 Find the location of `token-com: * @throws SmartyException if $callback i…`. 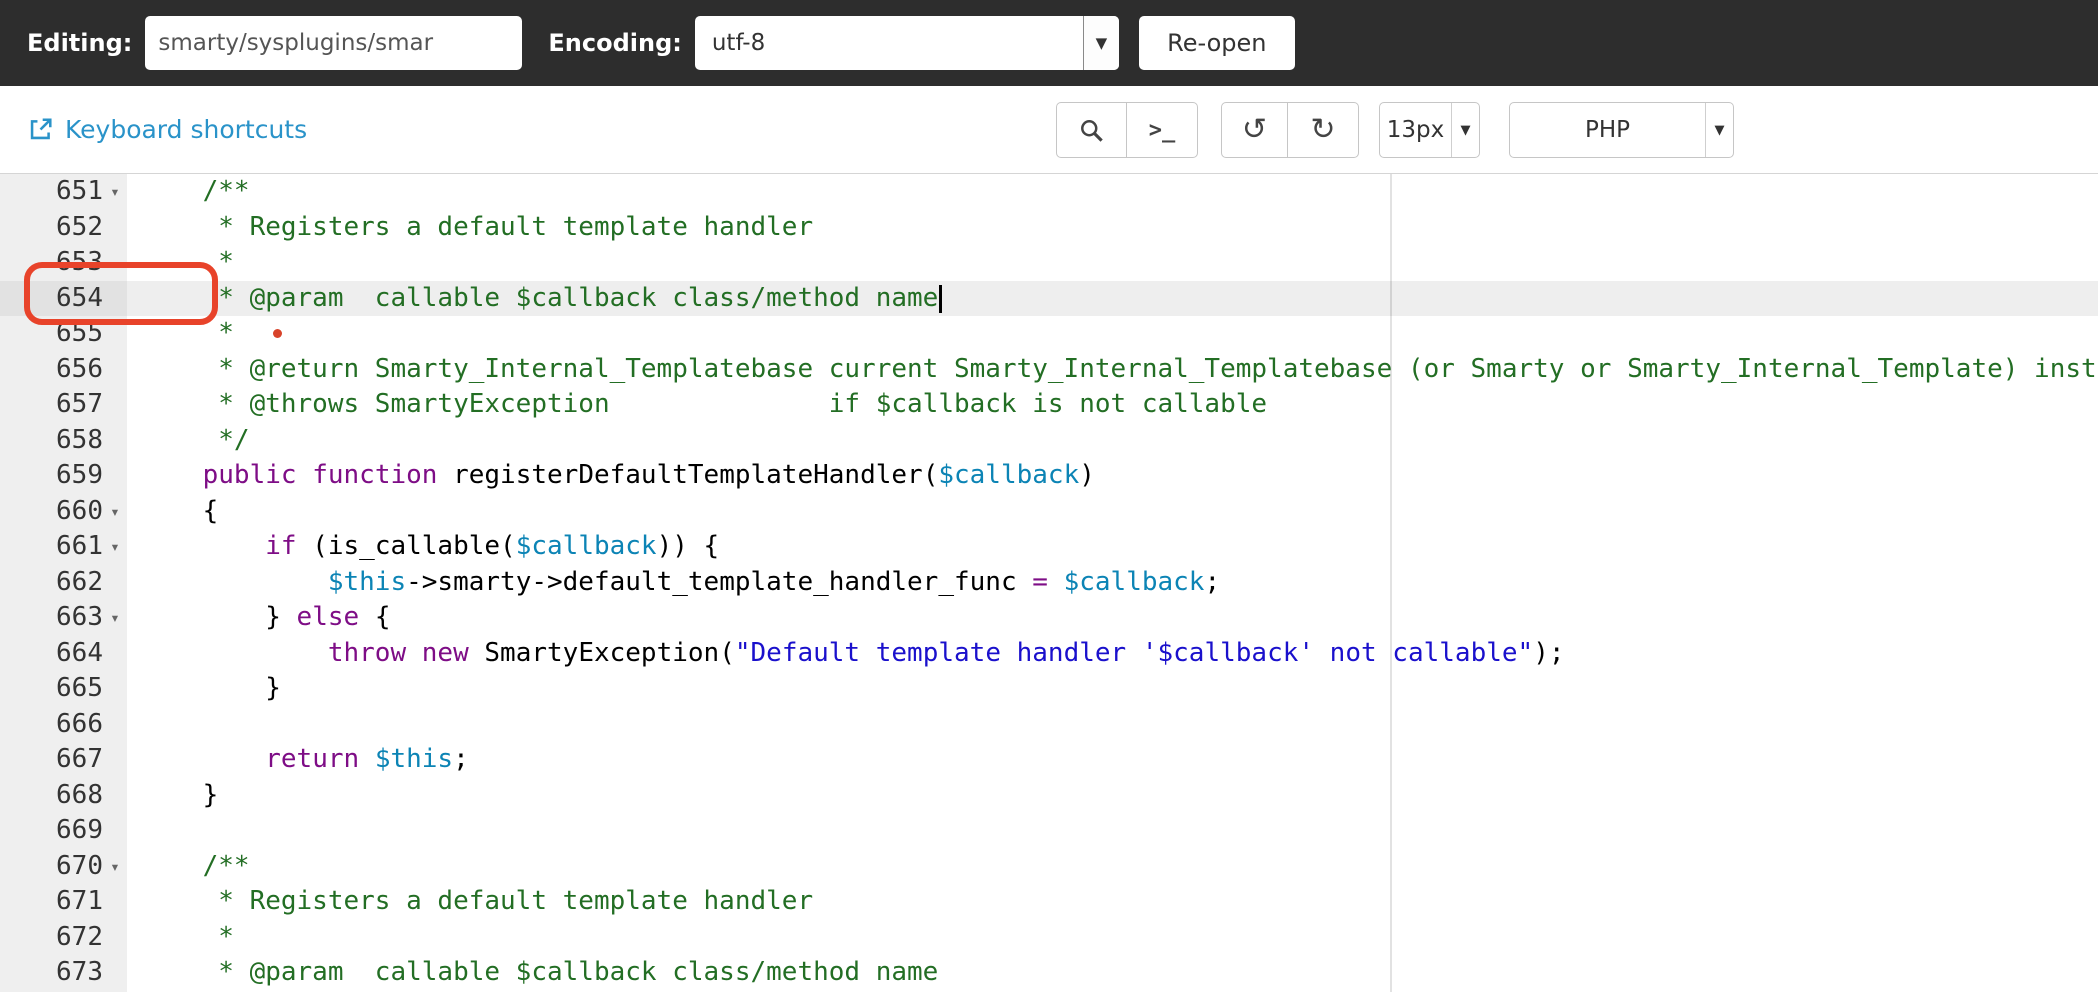

token-com: * @throws SmartyException if $callback i… is located at coordinates (704, 404).